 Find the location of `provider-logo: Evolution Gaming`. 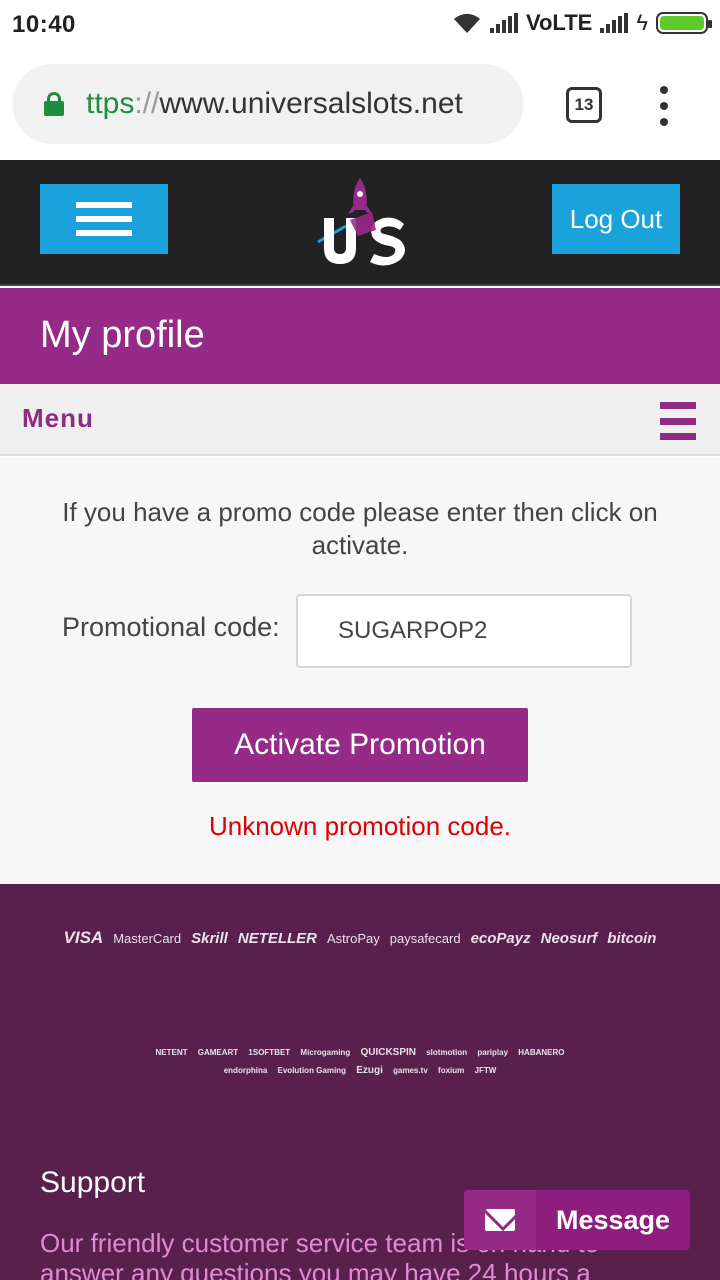

provider-logo: Evolution Gaming is located at coordinates (311, 1070).